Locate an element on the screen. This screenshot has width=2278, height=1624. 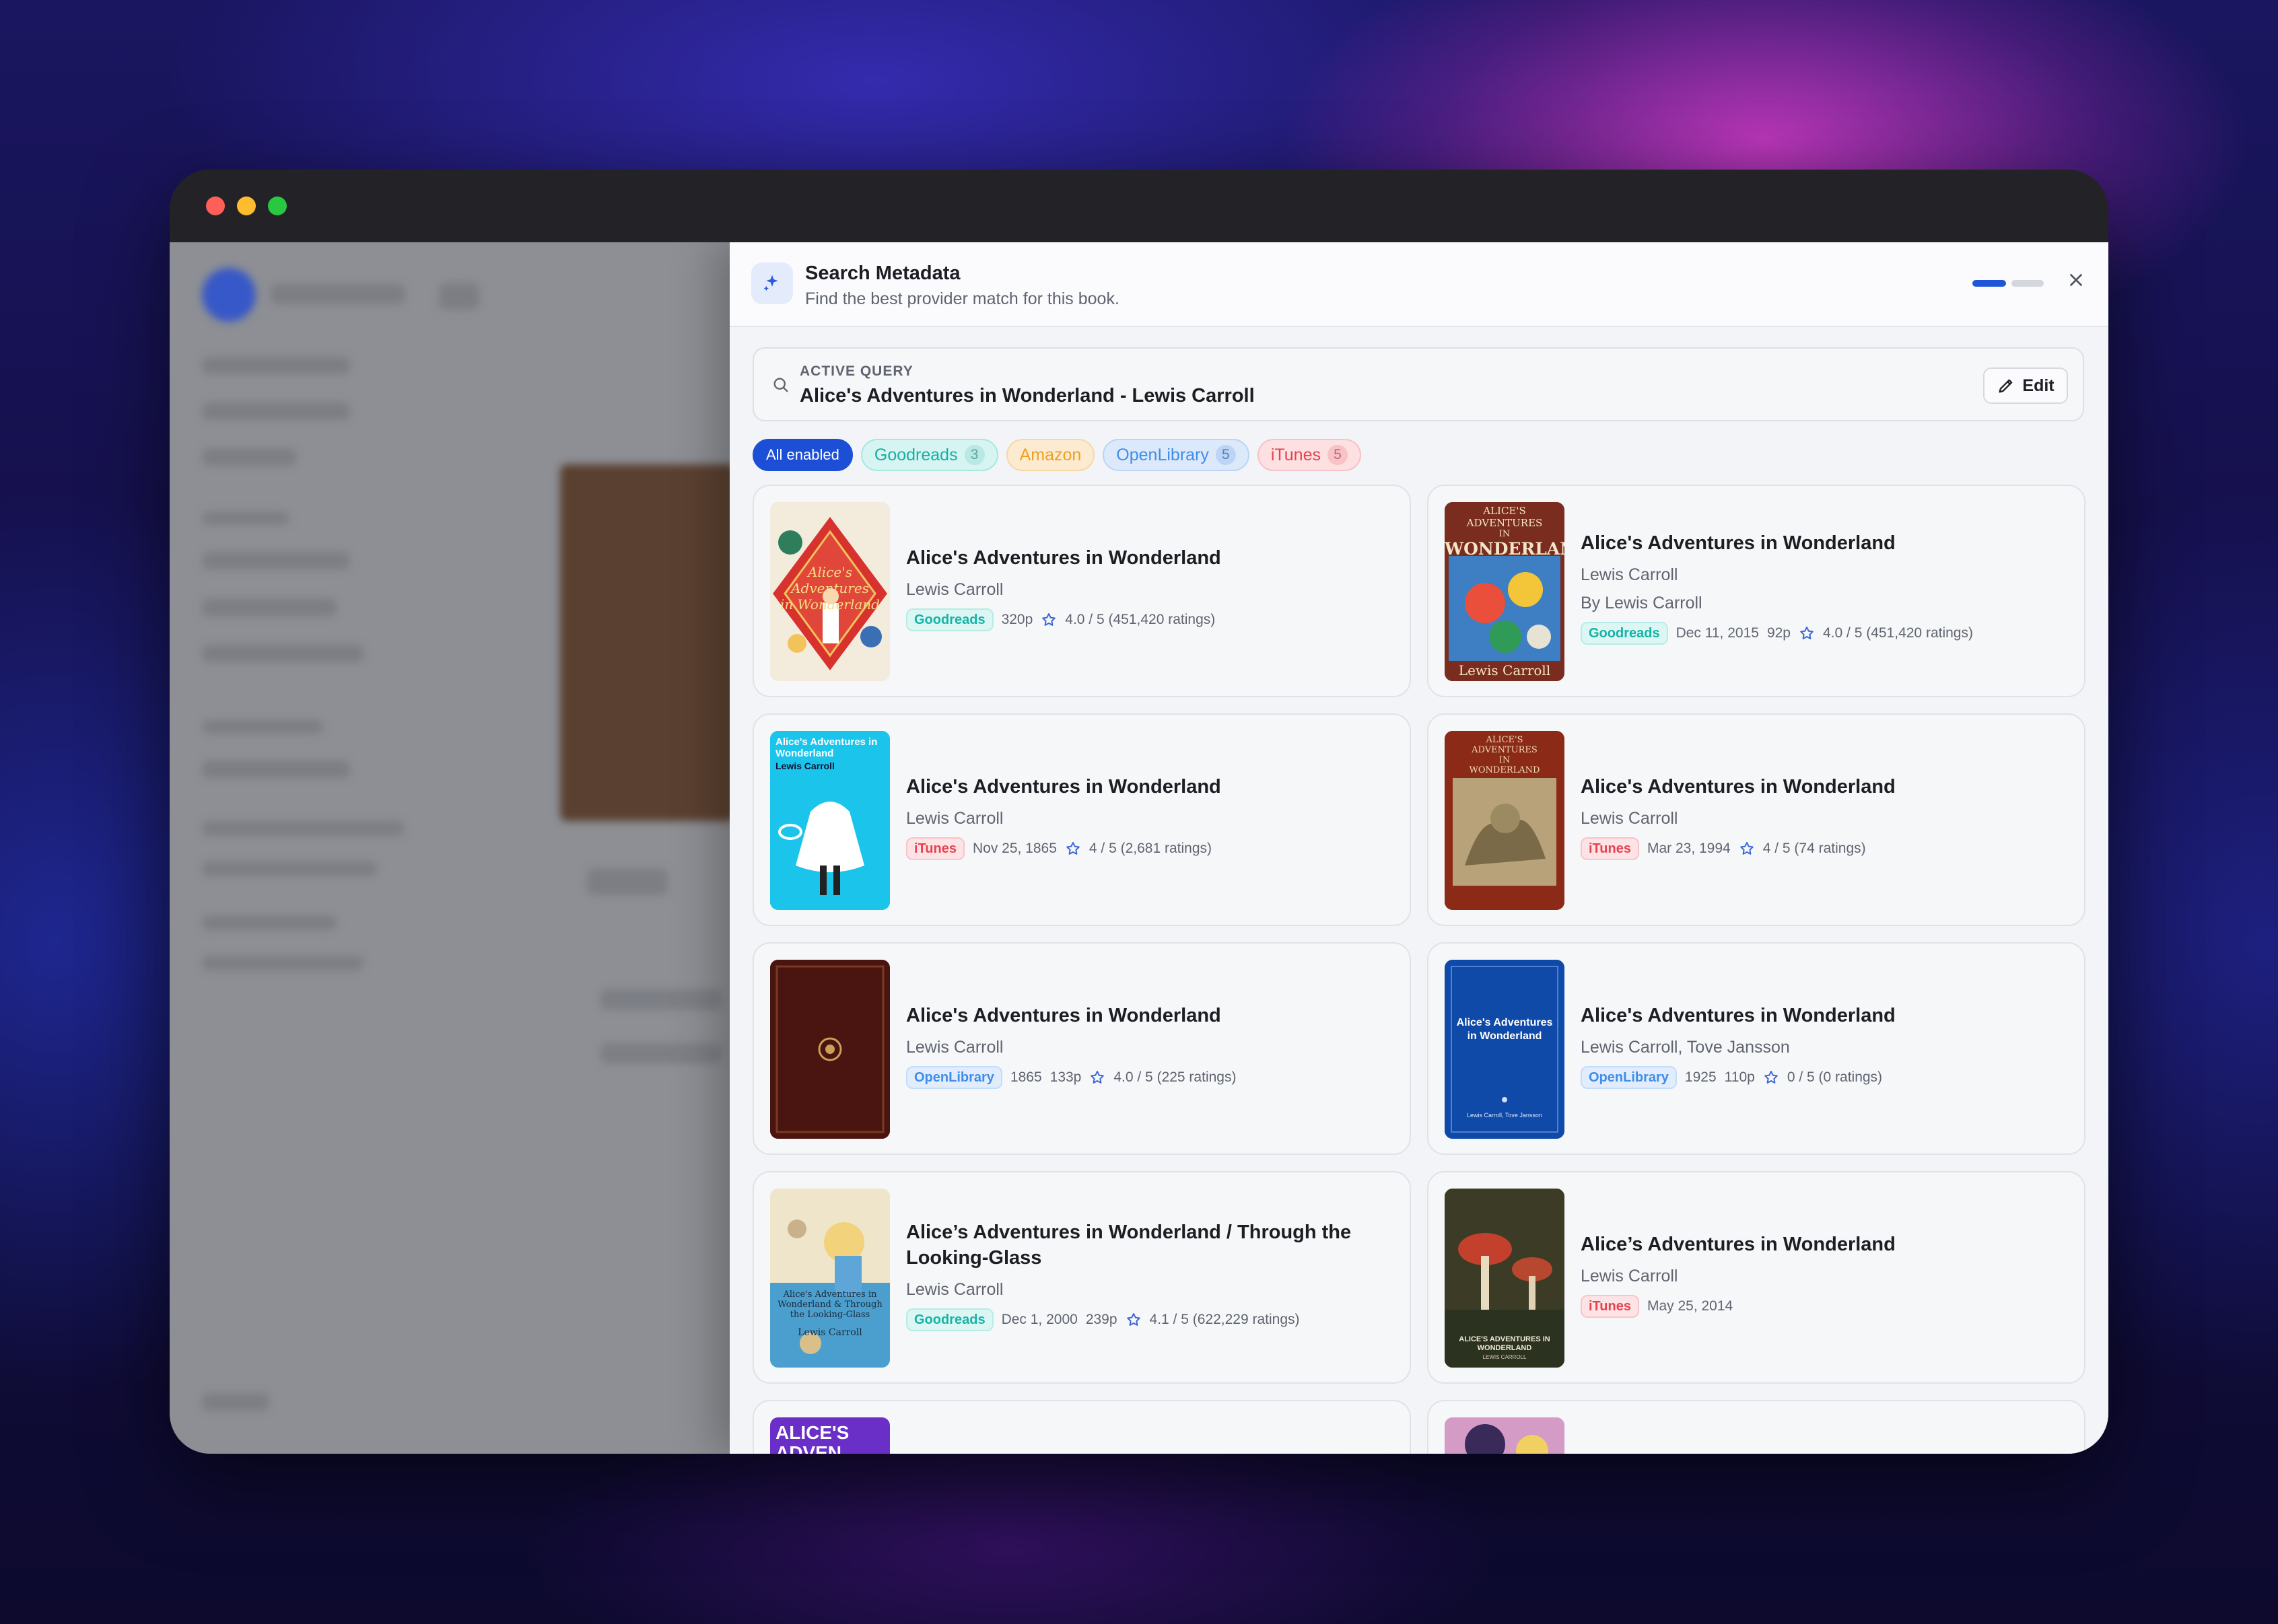
filter-openlibrary: OpenLibrary 5 is located at coordinates (1176, 455).